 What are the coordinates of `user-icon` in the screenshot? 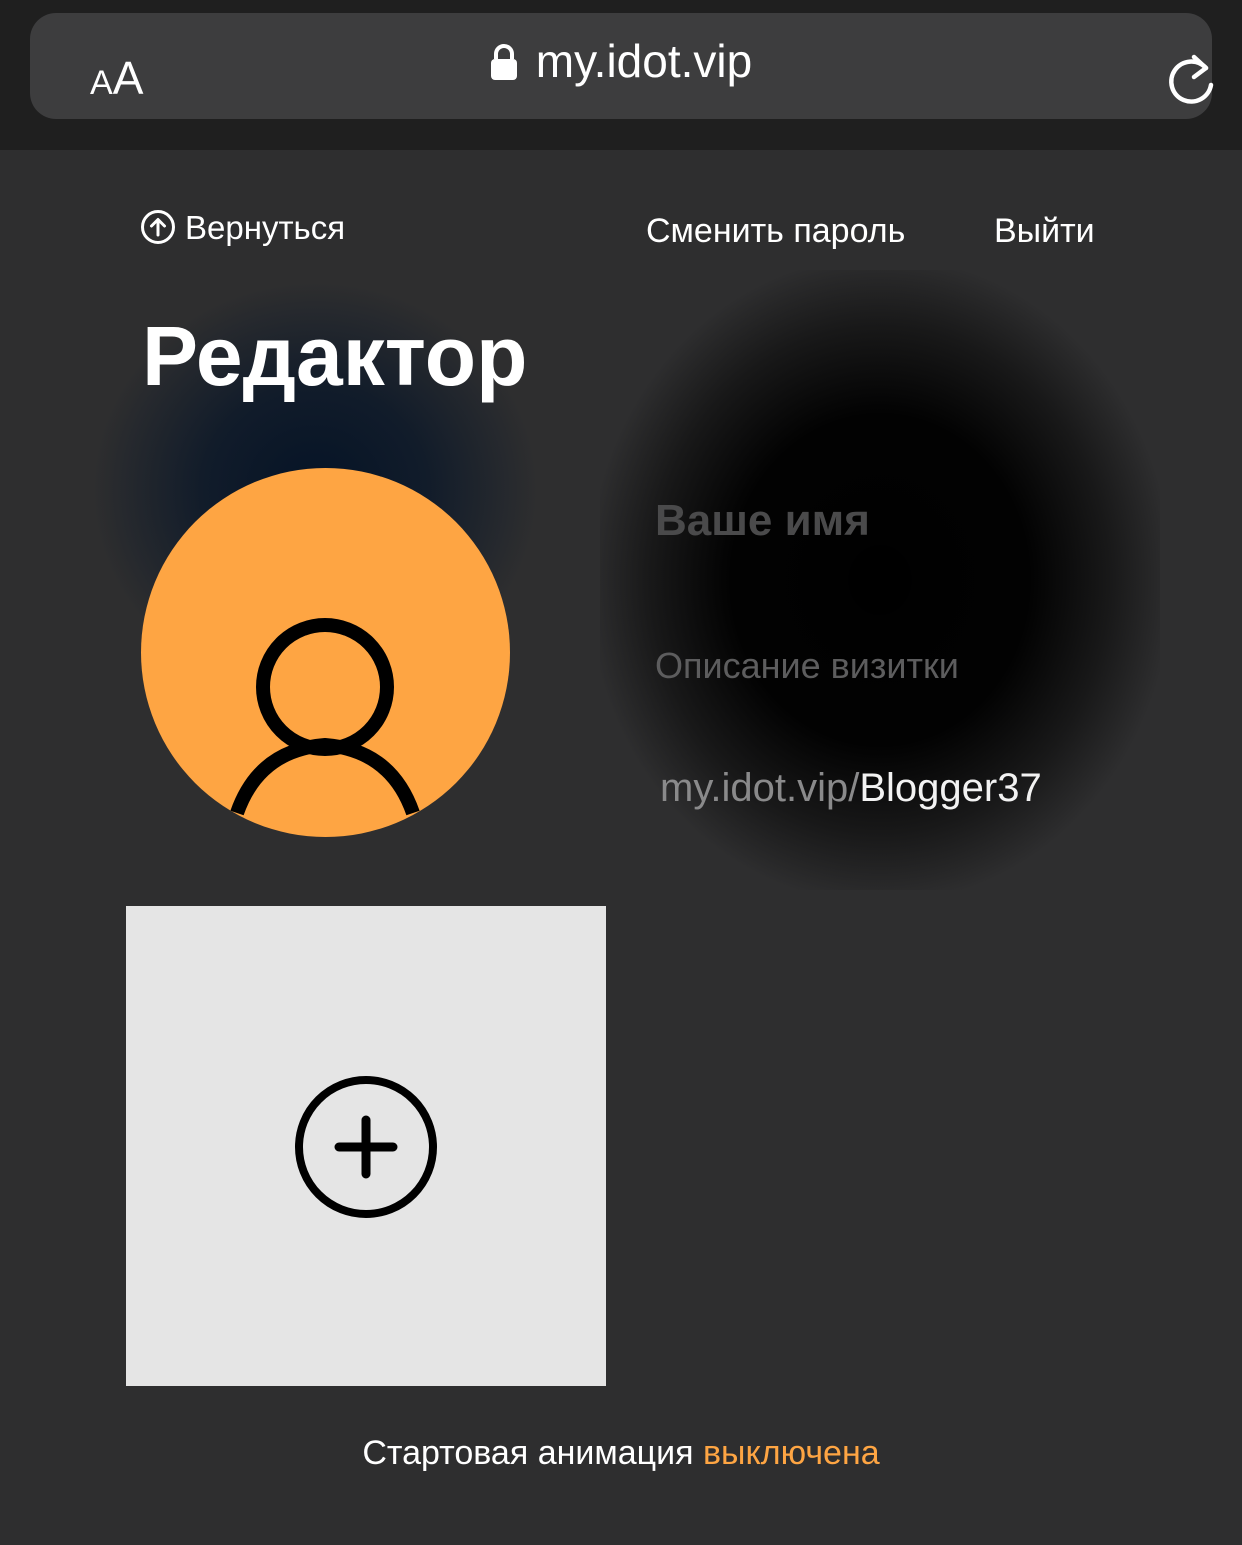 It's located at (325, 717).